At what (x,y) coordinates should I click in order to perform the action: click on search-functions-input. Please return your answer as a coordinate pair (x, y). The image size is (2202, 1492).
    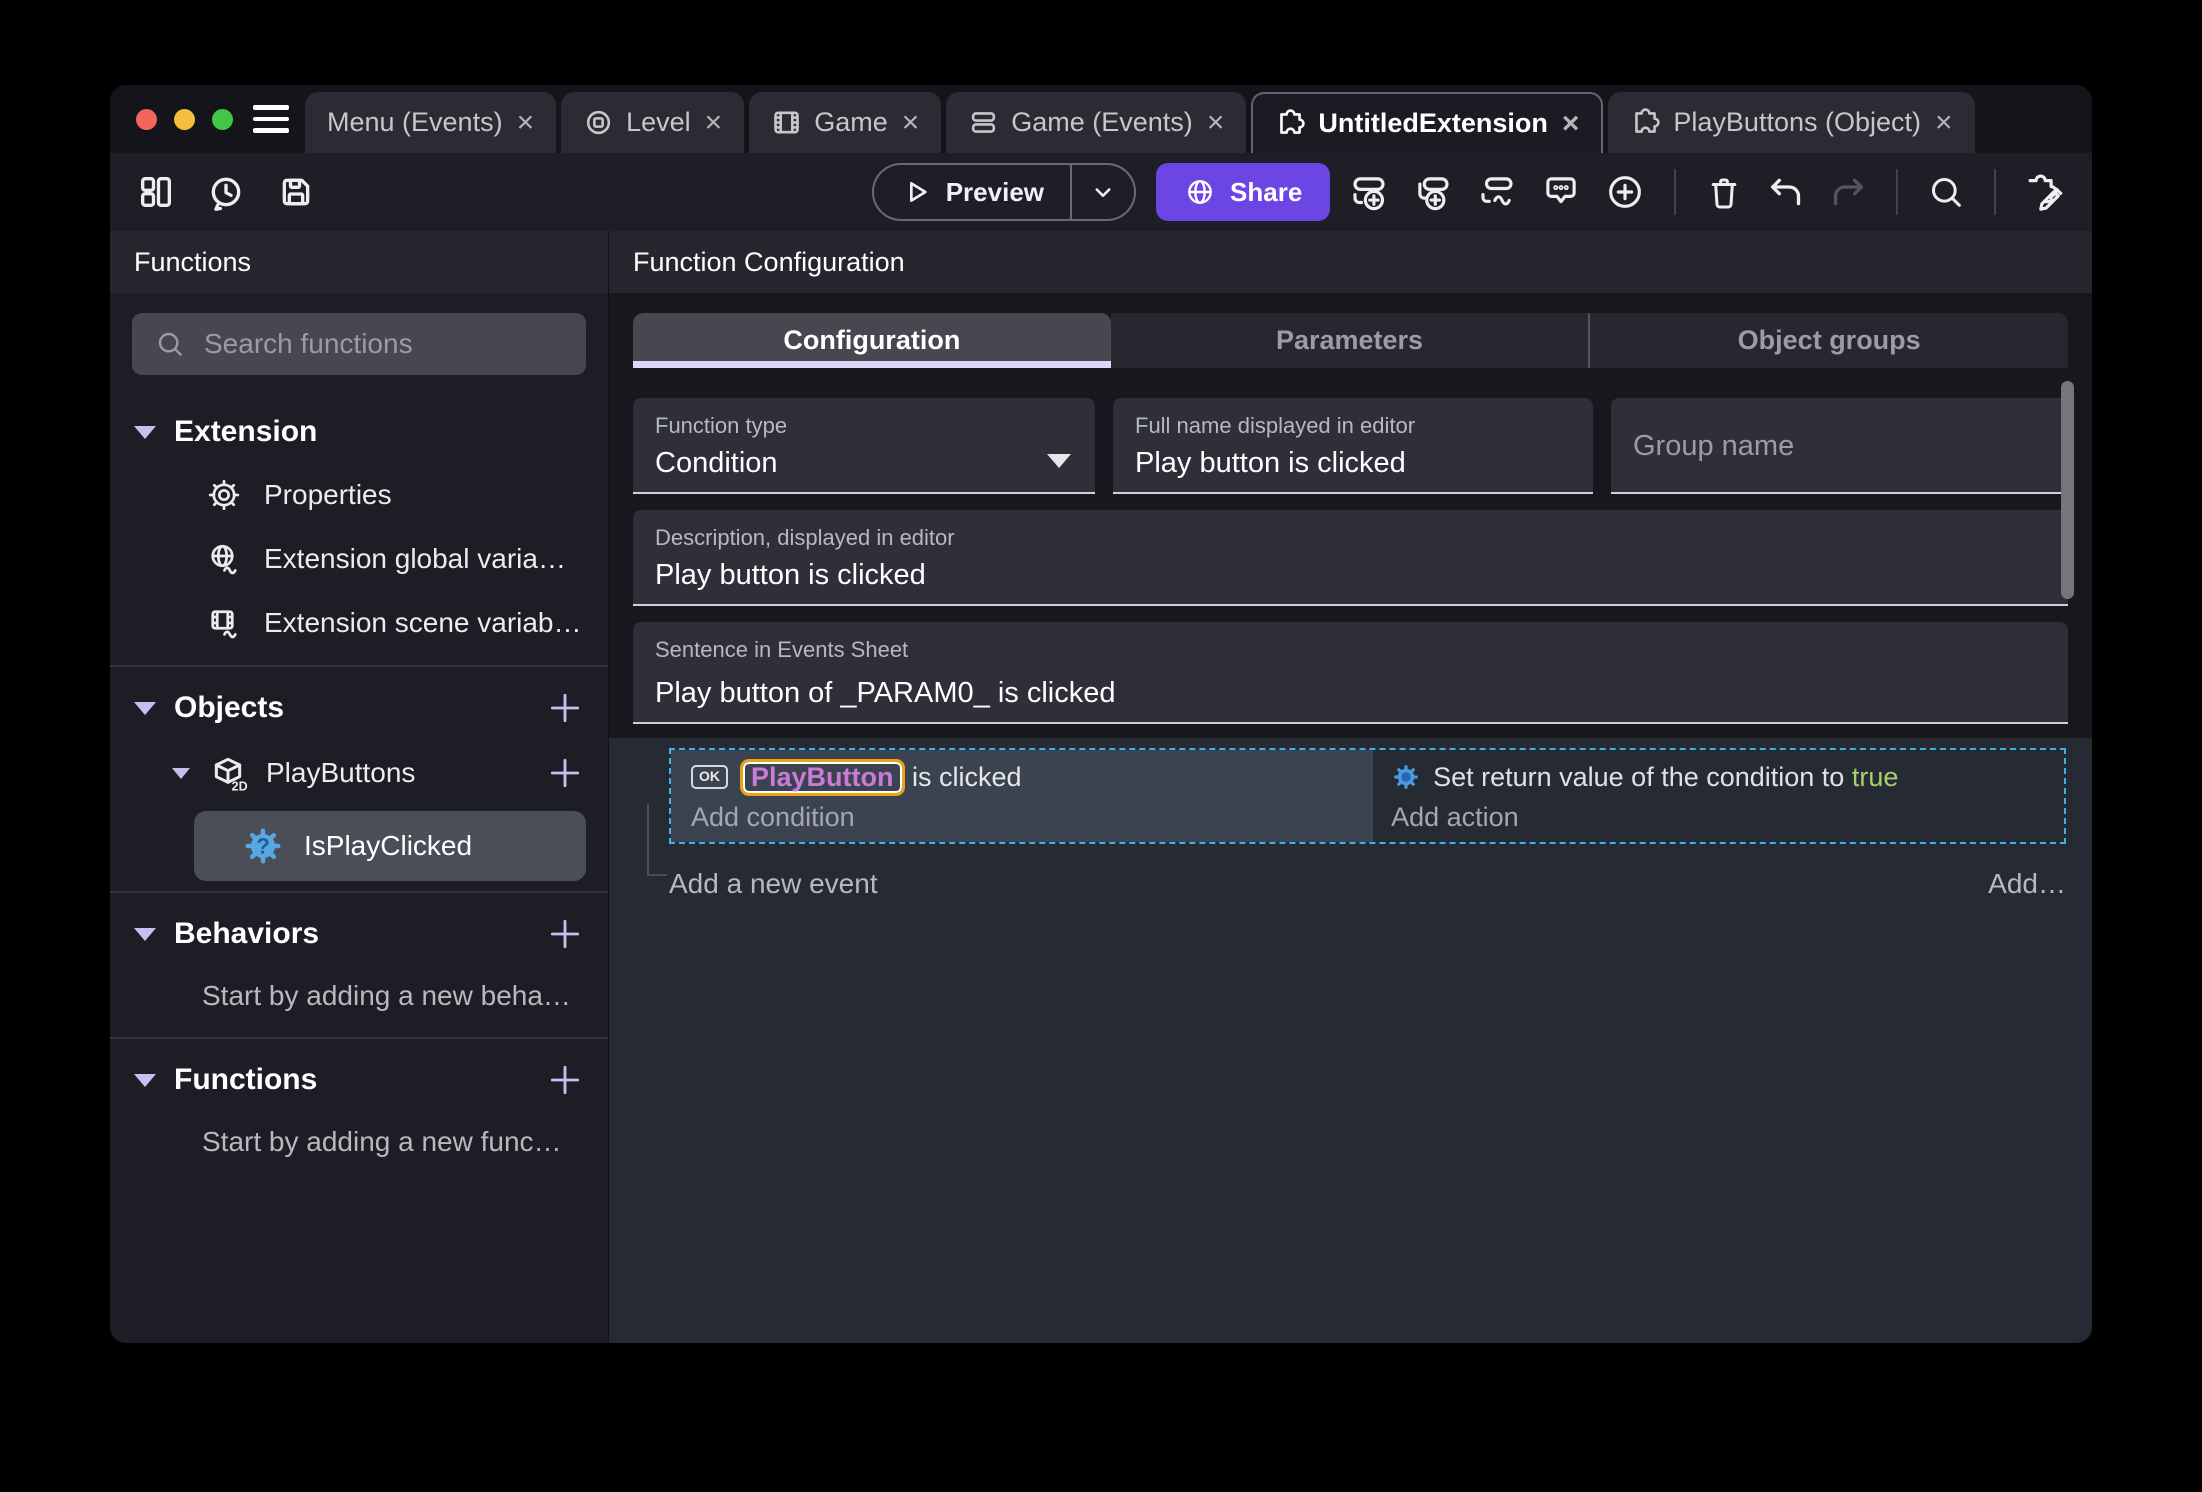
    Looking at the image, I should click on (384, 344).